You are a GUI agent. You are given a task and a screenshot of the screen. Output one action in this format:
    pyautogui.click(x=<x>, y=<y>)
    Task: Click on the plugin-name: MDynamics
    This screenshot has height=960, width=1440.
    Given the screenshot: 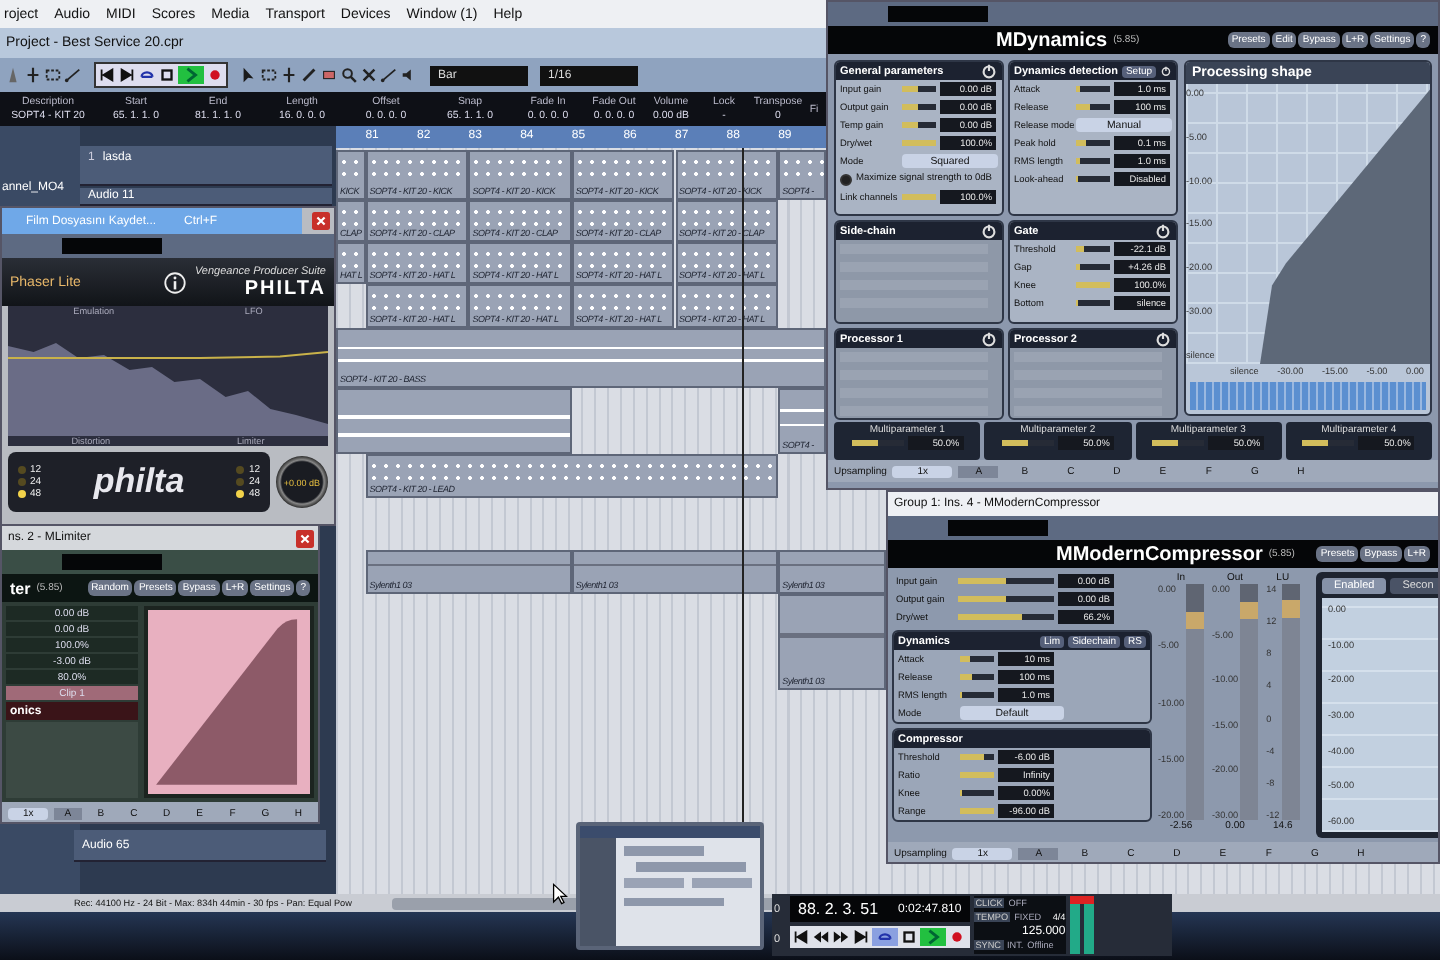 What is the action you would take?
    pyautogui.click(x=1052, y=40)
    